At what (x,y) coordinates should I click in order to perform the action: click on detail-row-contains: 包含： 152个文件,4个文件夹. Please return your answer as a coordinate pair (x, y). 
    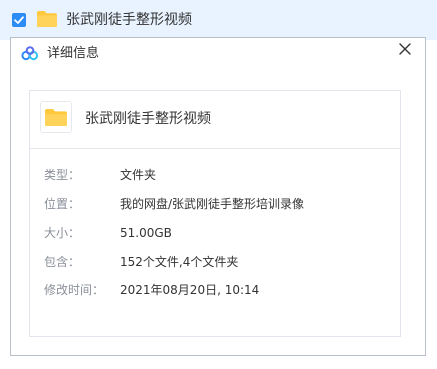
    Looking at the image, I should click on (215, 262).